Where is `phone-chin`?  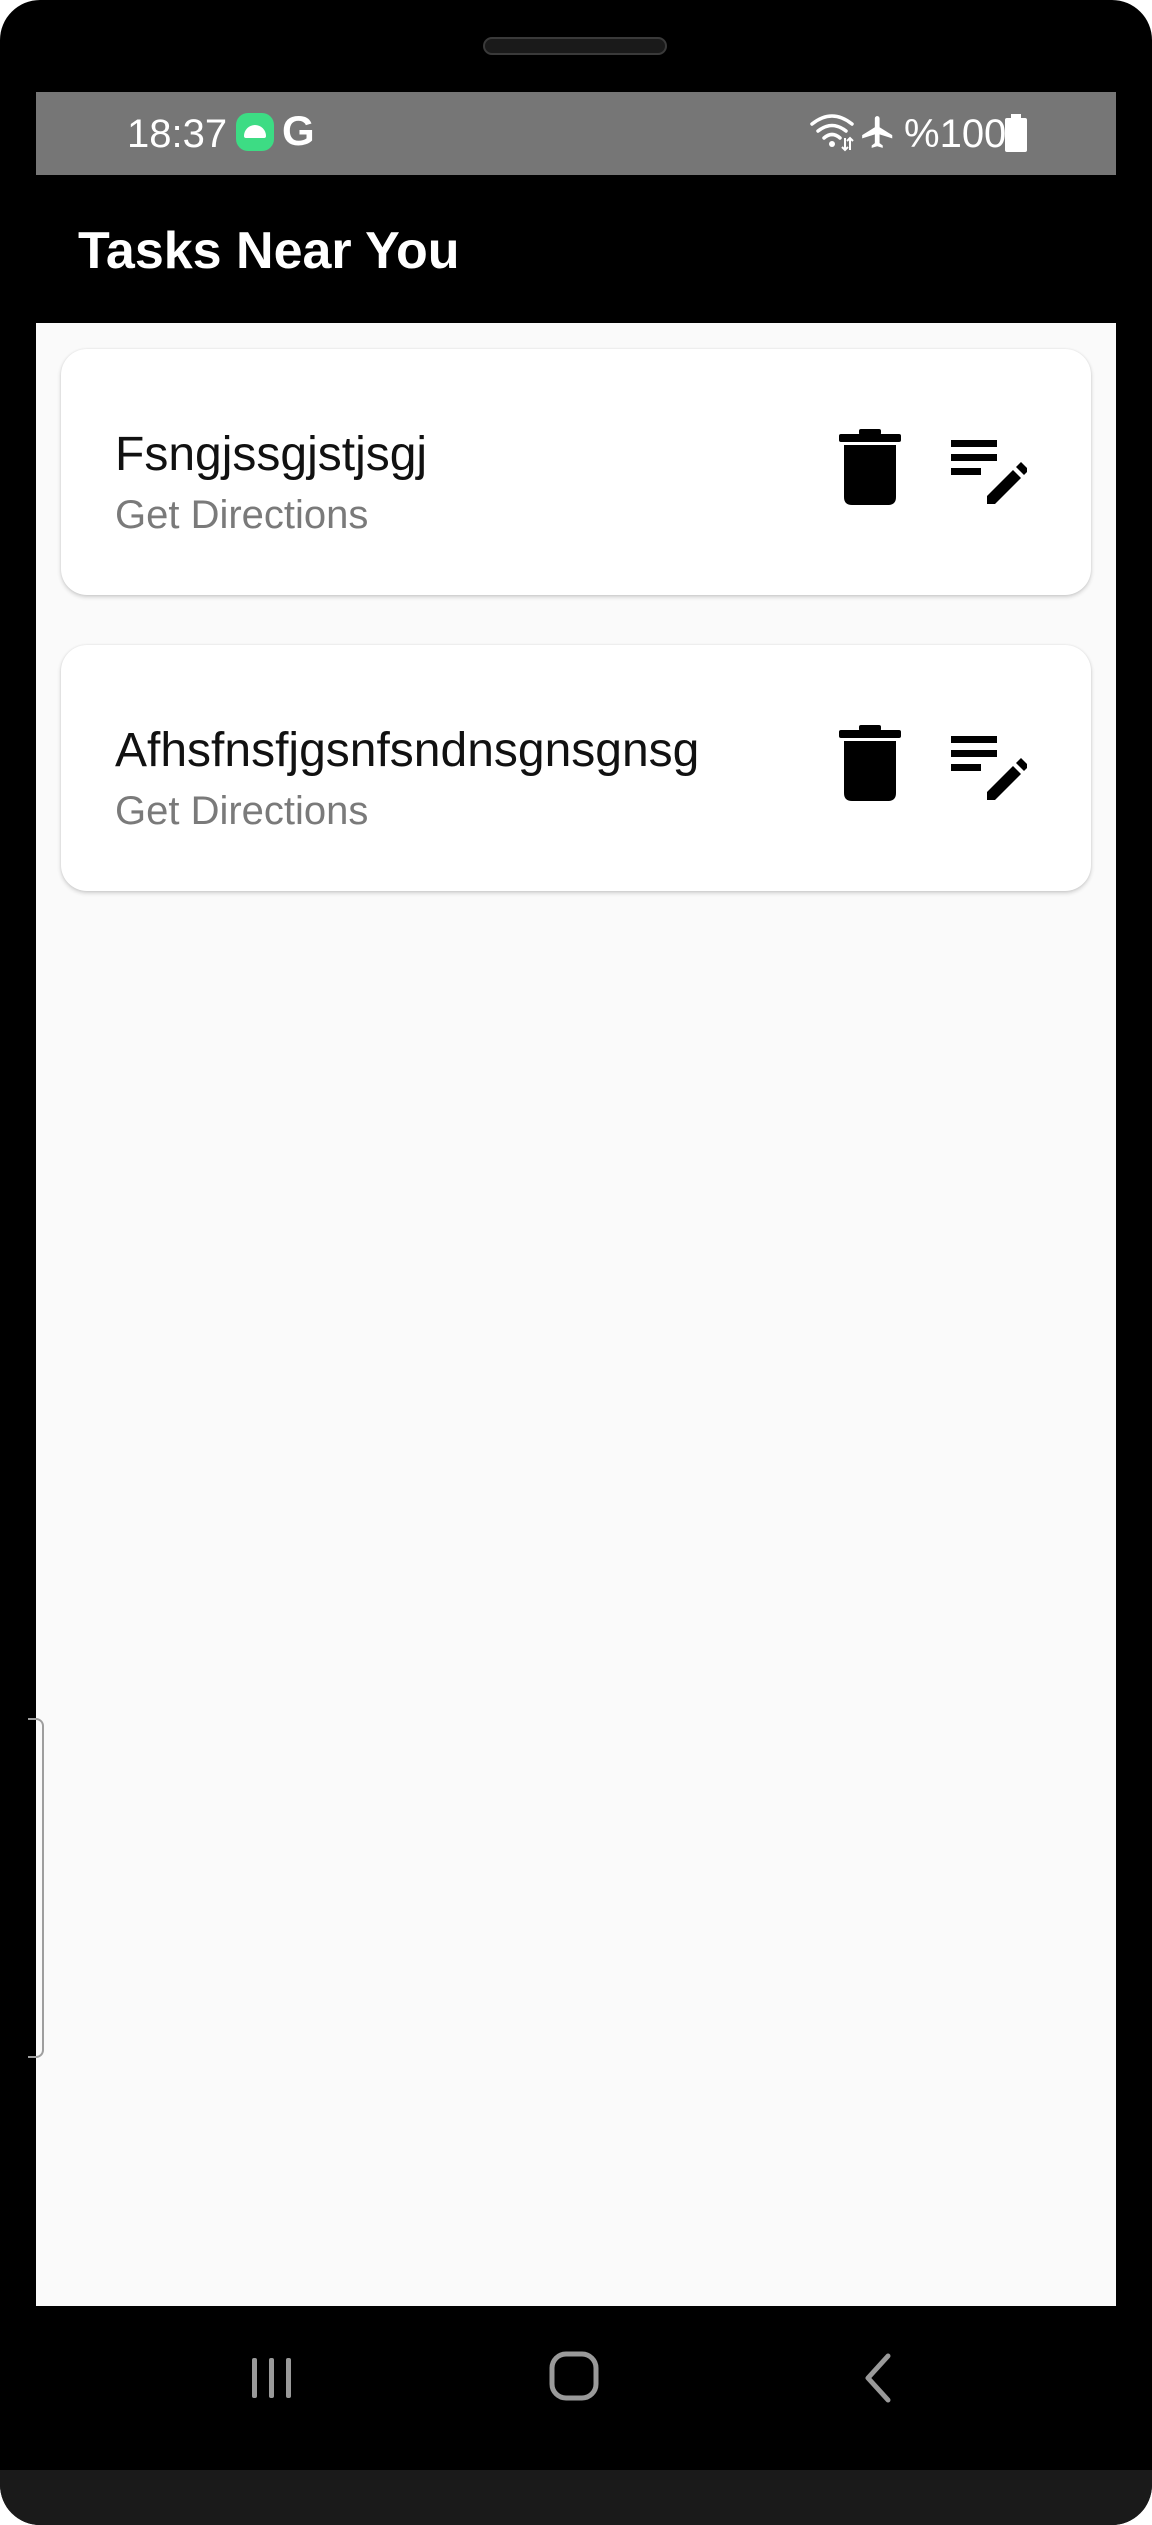
phone-chin is located at coordinates (576, 2497).